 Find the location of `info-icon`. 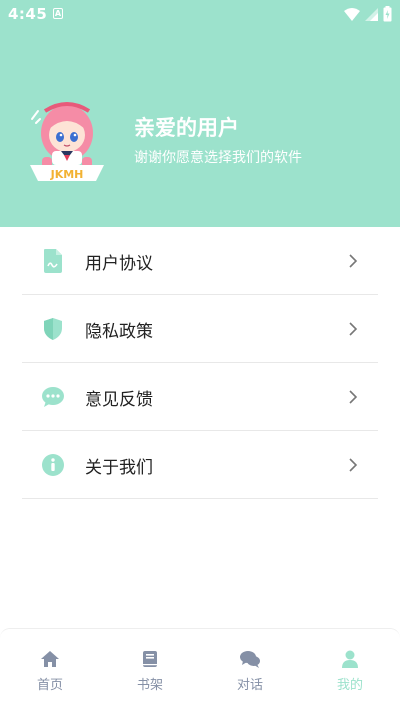

info-icon is located at coordinates (53, 465).